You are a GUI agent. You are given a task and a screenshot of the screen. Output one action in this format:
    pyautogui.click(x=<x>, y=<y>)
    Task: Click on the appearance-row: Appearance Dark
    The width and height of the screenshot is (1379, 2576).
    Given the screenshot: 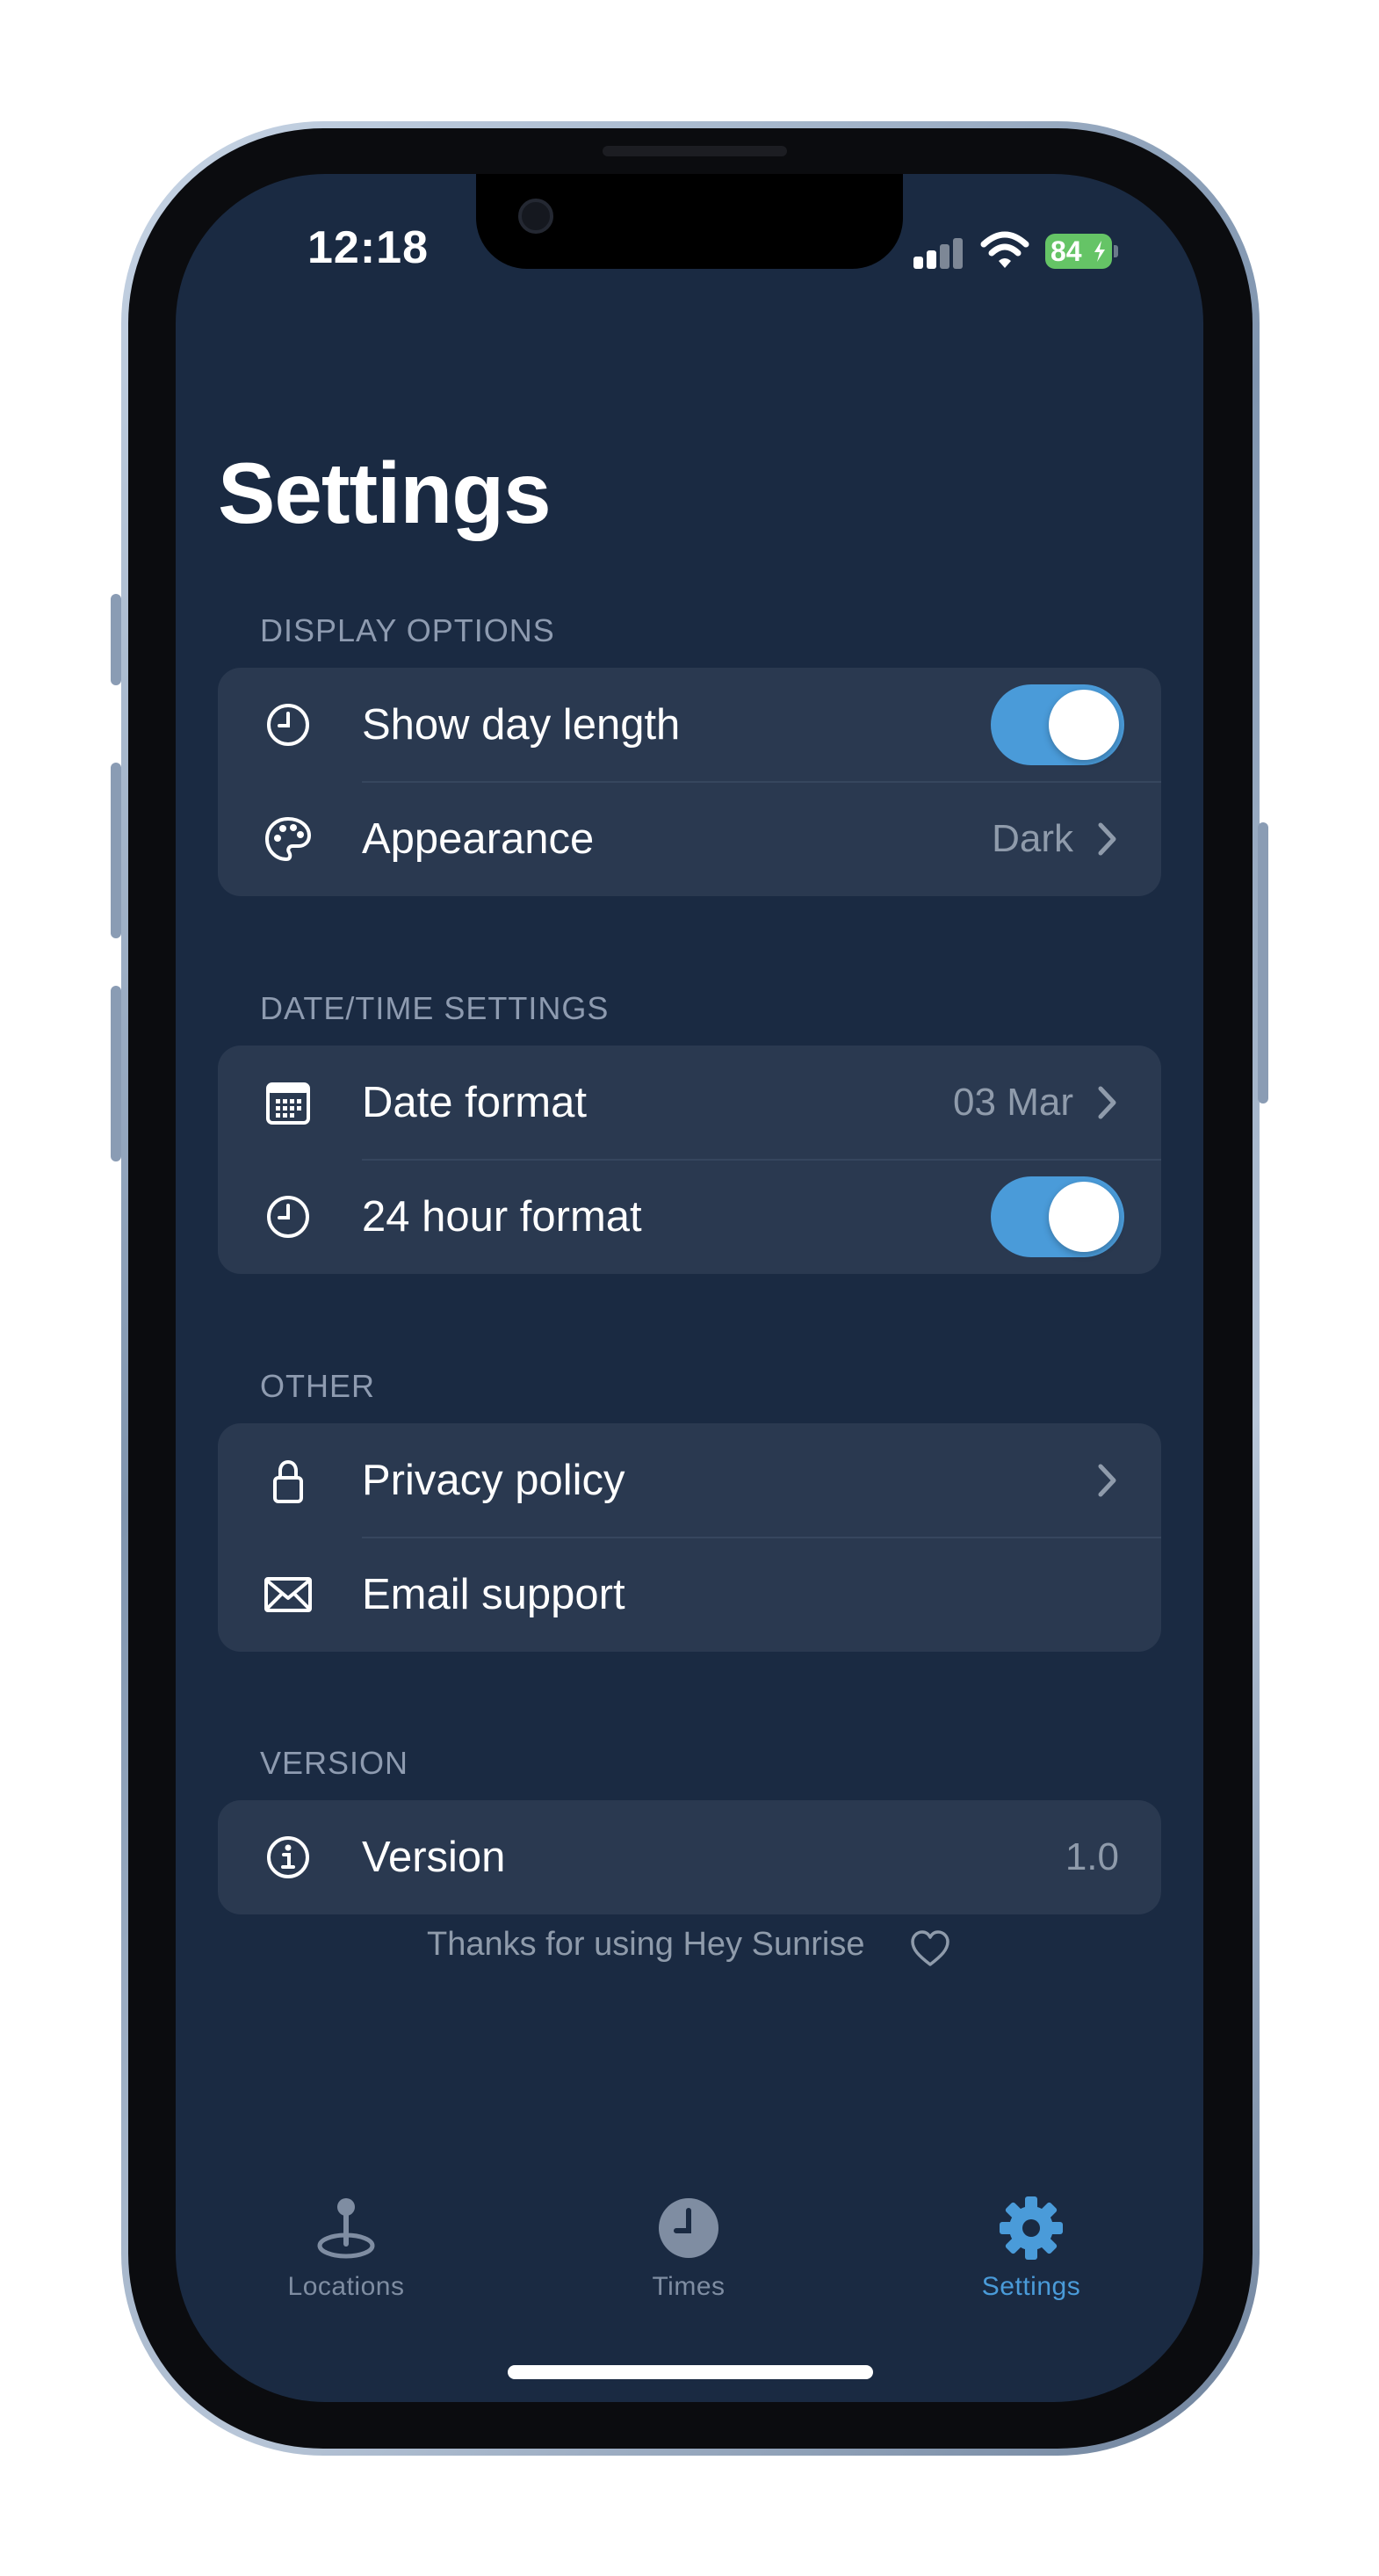 What is the action you would take?
    pyautogui.click(x=689, y=839)
    